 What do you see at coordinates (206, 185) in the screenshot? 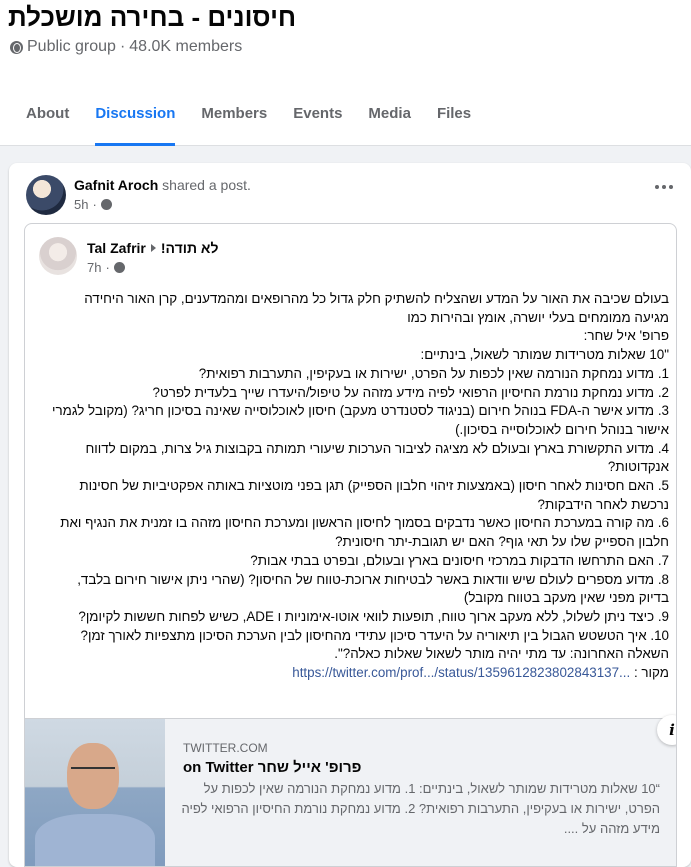
I see `post-action: shared a post.` at bounding box center [206, 185].